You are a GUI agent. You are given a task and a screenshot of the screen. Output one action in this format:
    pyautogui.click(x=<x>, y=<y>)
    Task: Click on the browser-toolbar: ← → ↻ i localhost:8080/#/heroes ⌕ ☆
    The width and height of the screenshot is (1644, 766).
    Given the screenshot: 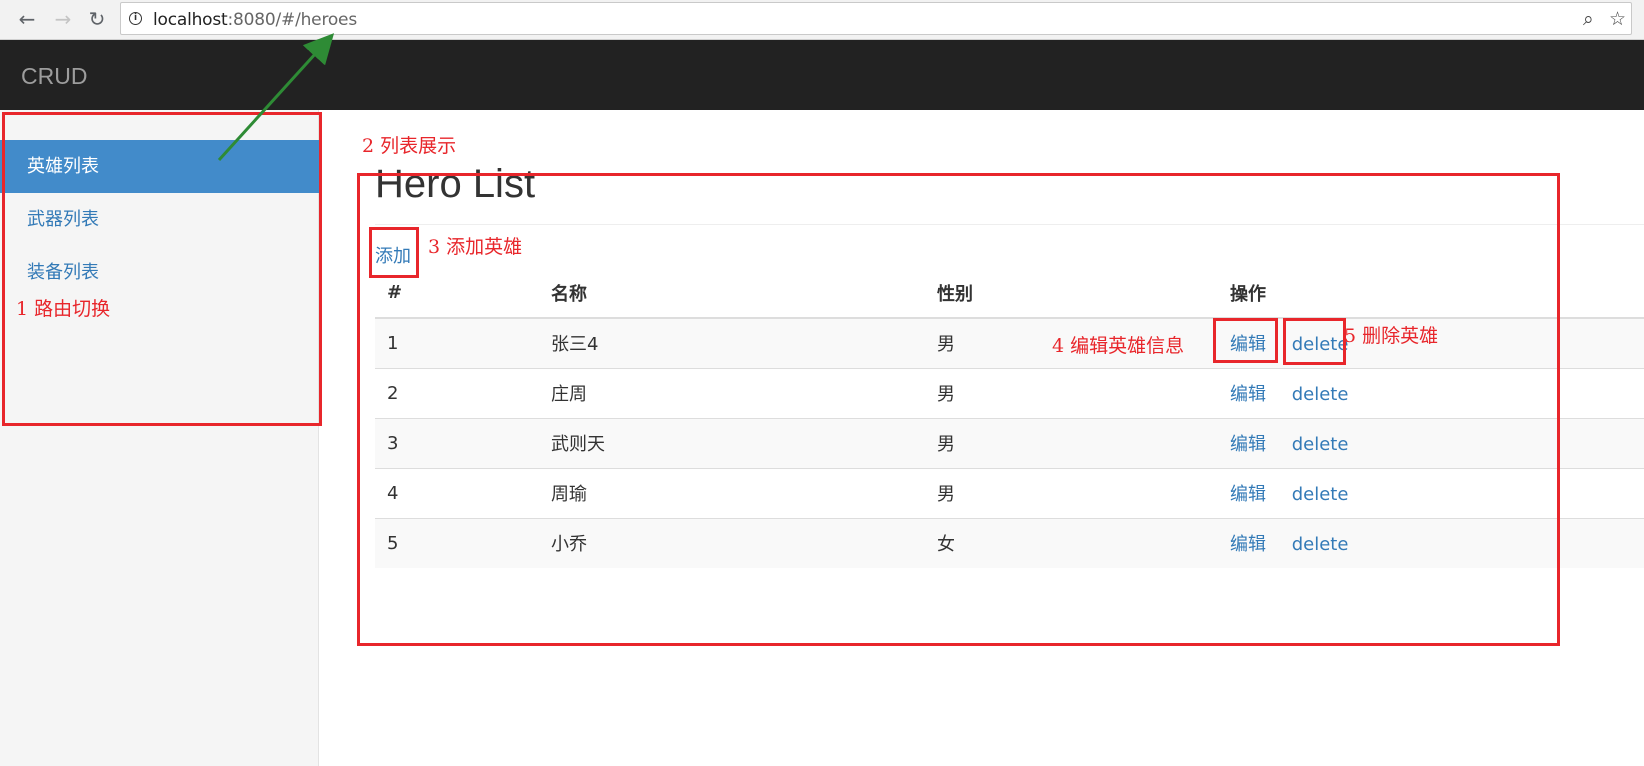 What is the action you would take?
    pyautogui.click(x=822, y=20)
    